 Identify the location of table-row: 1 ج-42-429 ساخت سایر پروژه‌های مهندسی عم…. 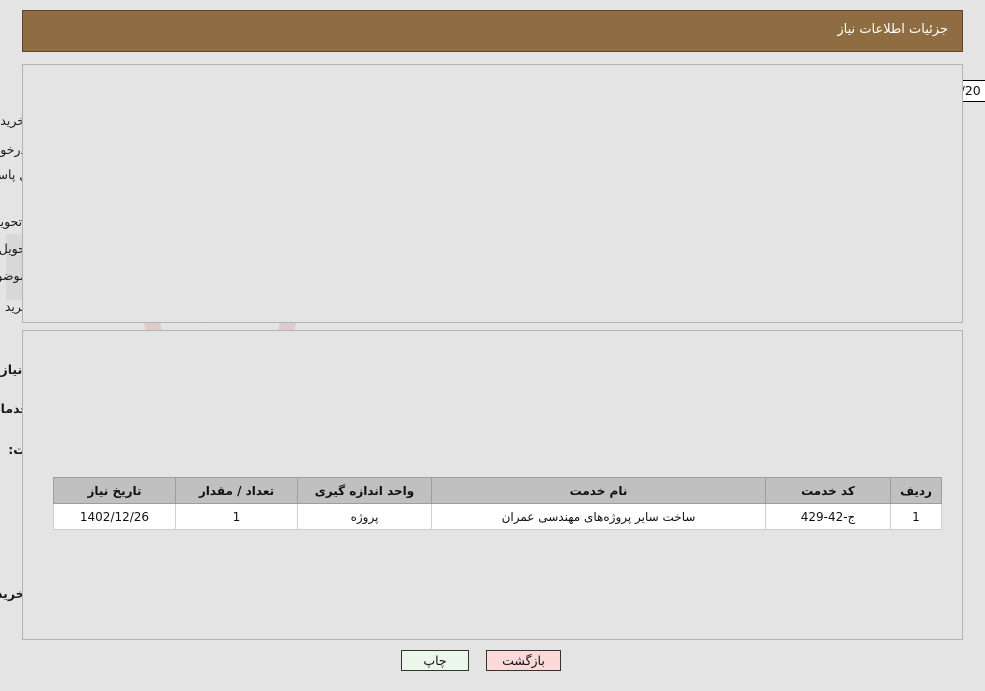
(497, 516).